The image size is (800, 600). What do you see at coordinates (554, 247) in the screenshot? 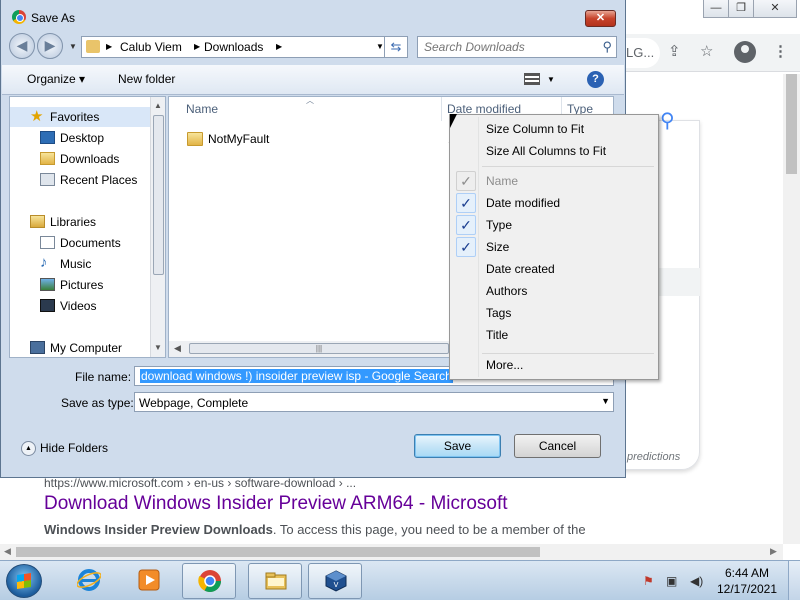
I see `menu-item-column-size: ✓ Size` at bounding box center [554, 247].